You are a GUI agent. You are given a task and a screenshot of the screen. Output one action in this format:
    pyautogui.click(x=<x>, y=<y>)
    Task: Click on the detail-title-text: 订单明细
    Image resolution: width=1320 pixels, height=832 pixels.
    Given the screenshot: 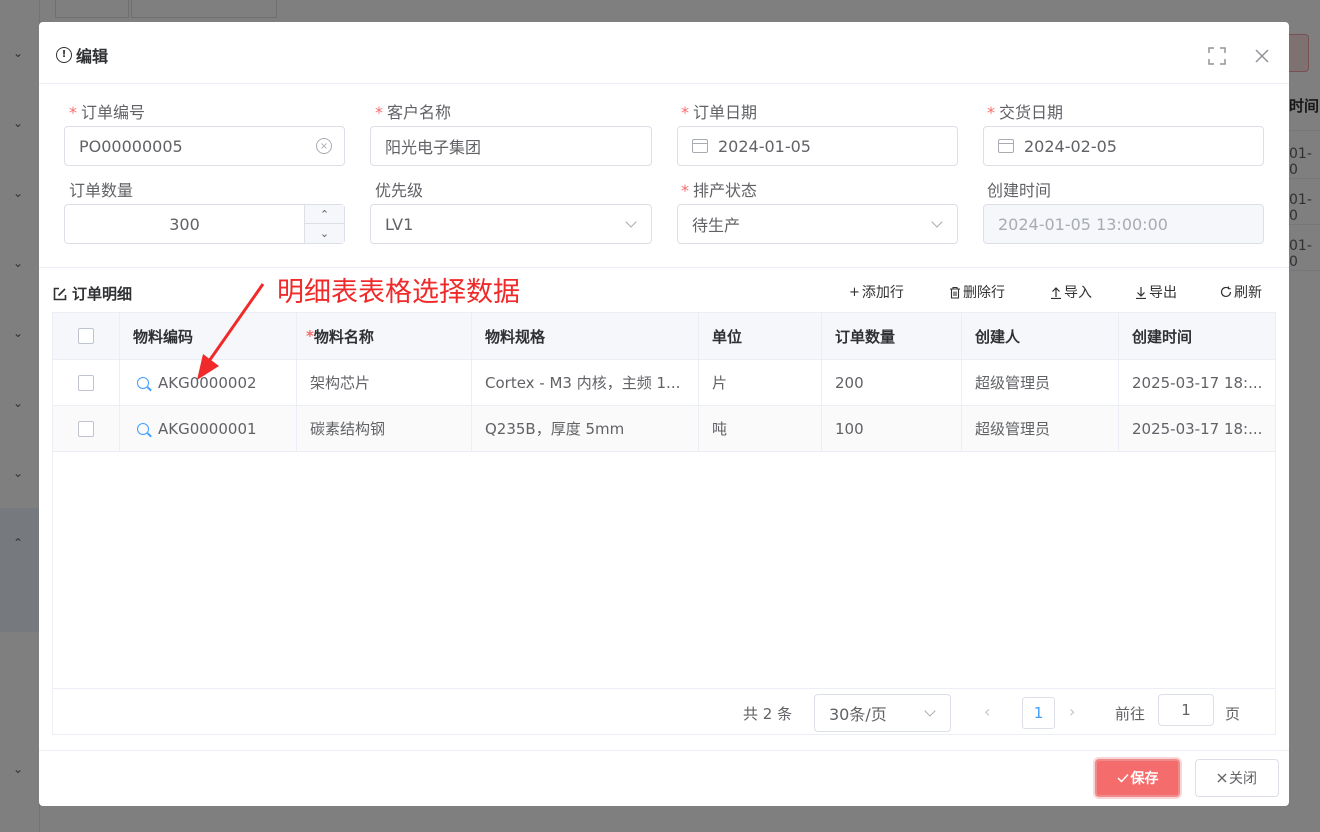 What is the action you would take?
    pyautogui.click(x=102, y=294)
    